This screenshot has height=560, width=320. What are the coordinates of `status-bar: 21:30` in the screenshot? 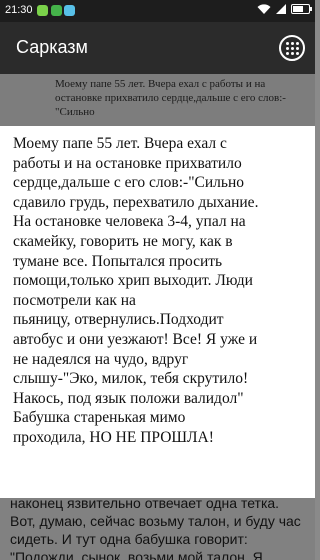 It's located at (157, 11).